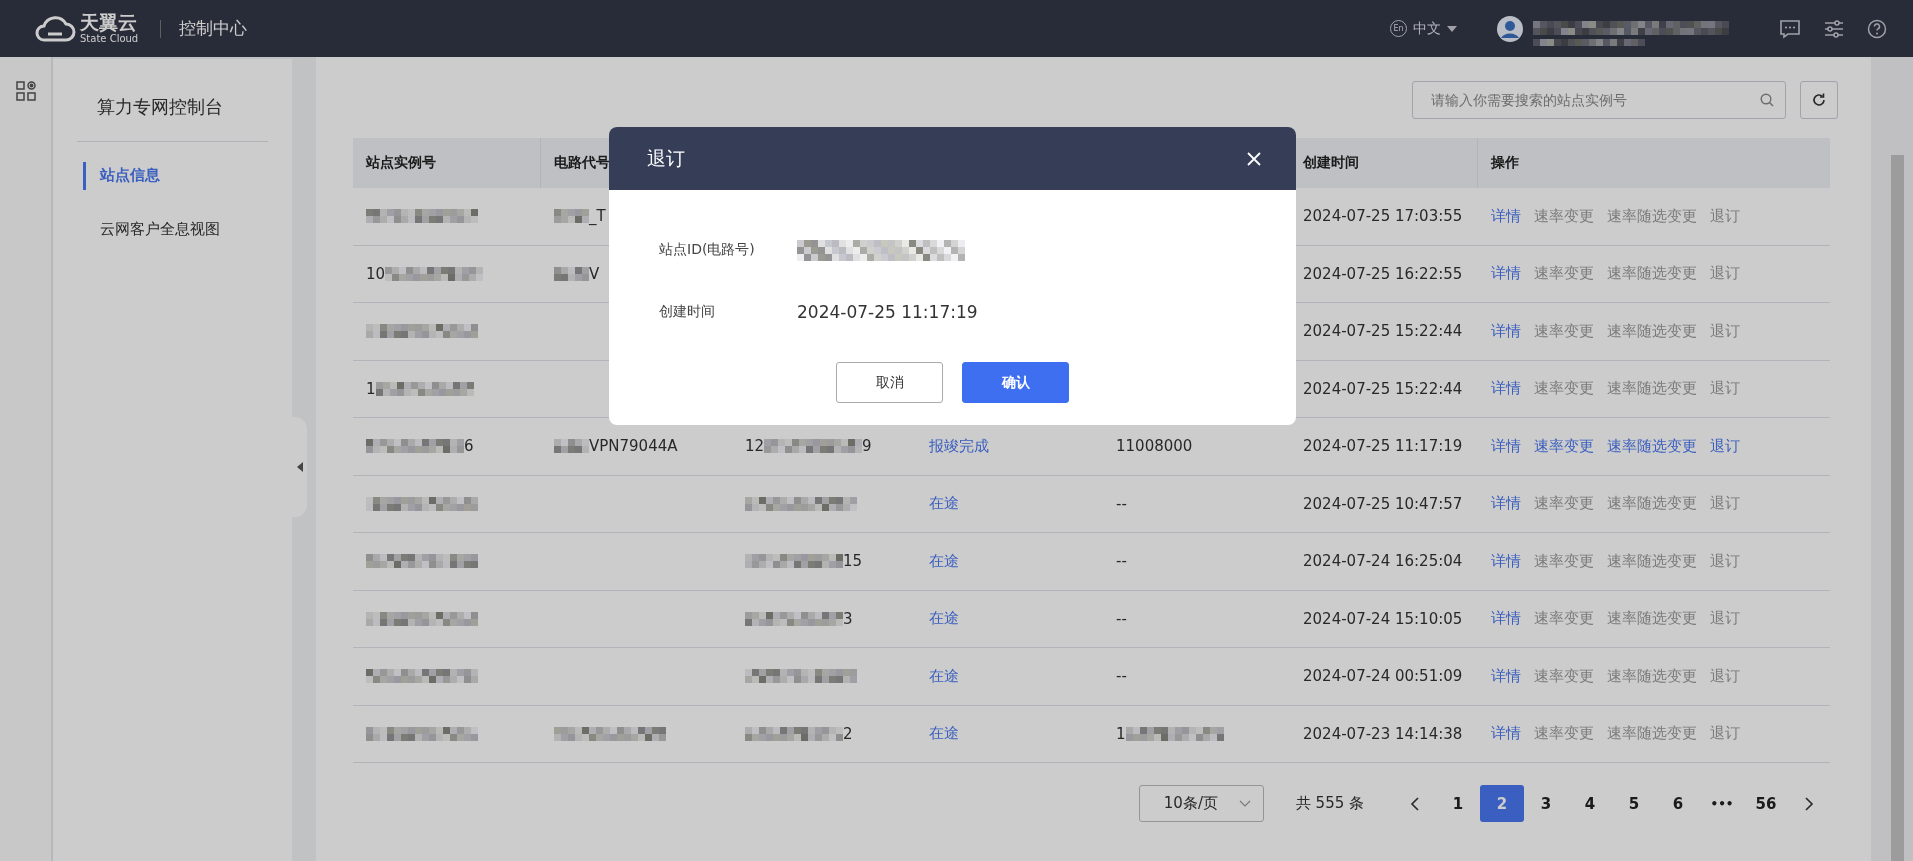 The image size is (1913, 861). What do you see at coordinates (1329, 803) in the screenshot?
I see `total-count: 共 555 条` at bounding box center [1329, 803].